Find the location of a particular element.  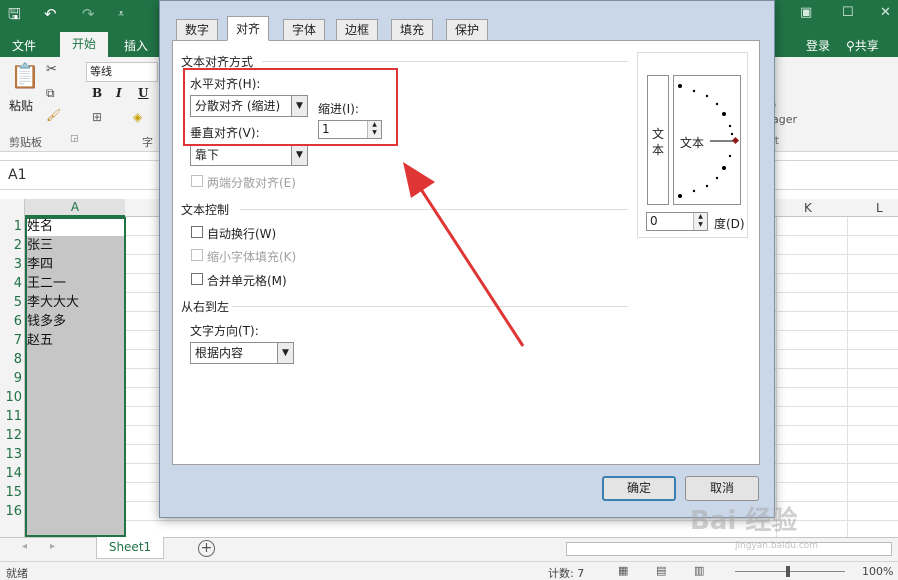

cell-a6: 钱多多 is located at coordinates (46, 321).